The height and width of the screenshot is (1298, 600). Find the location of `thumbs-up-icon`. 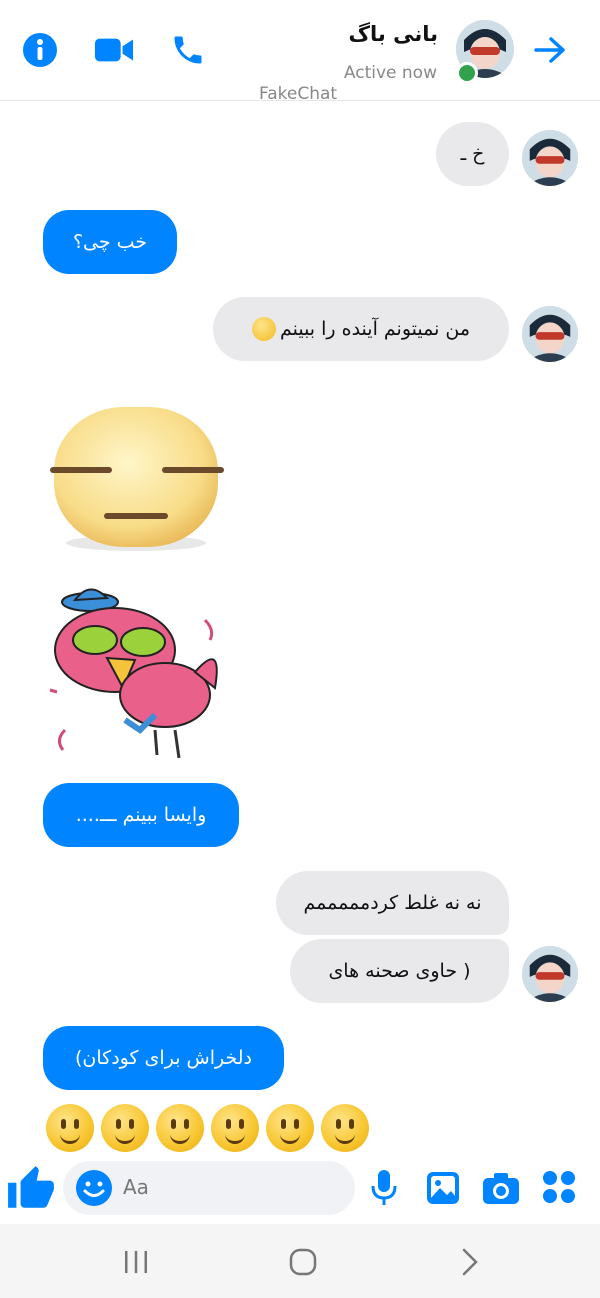

thumbs-up-icon is located at coordinates (31, 1189).